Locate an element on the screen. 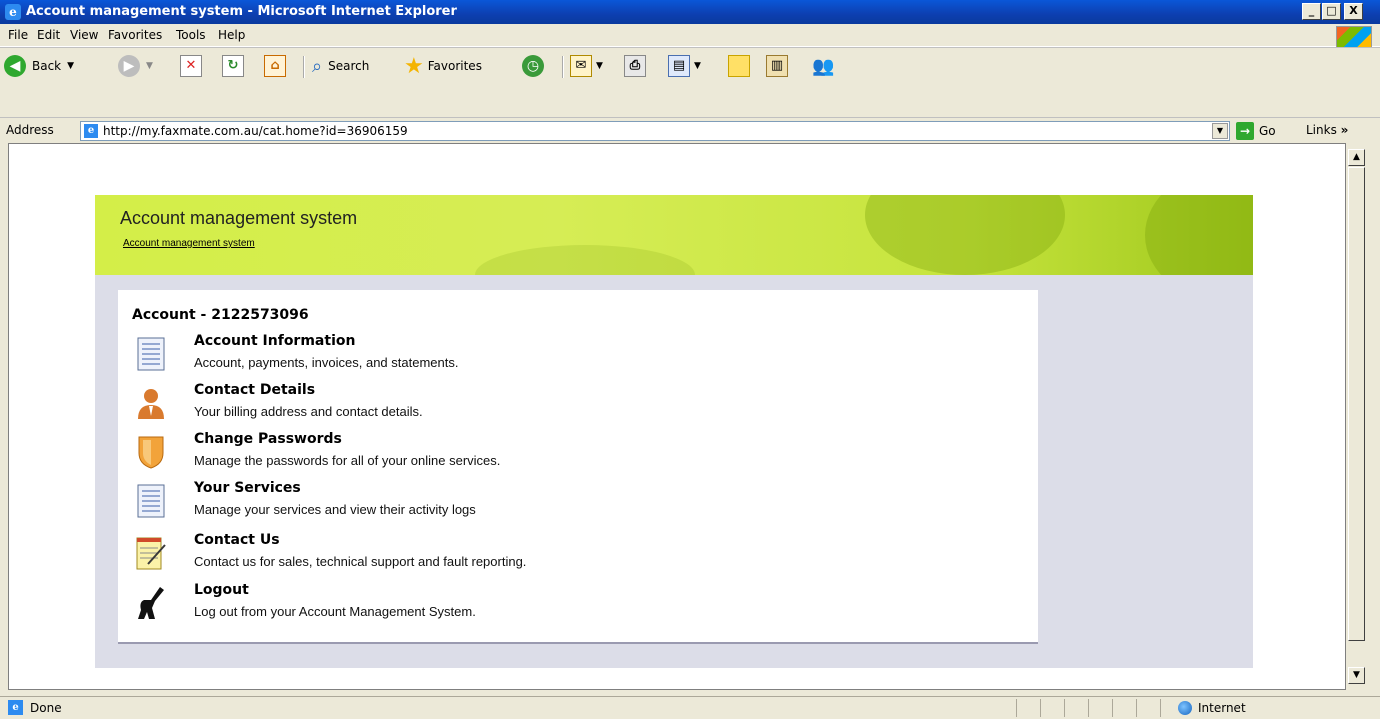  go-button: → Go is located at coordinates (1256, 131).